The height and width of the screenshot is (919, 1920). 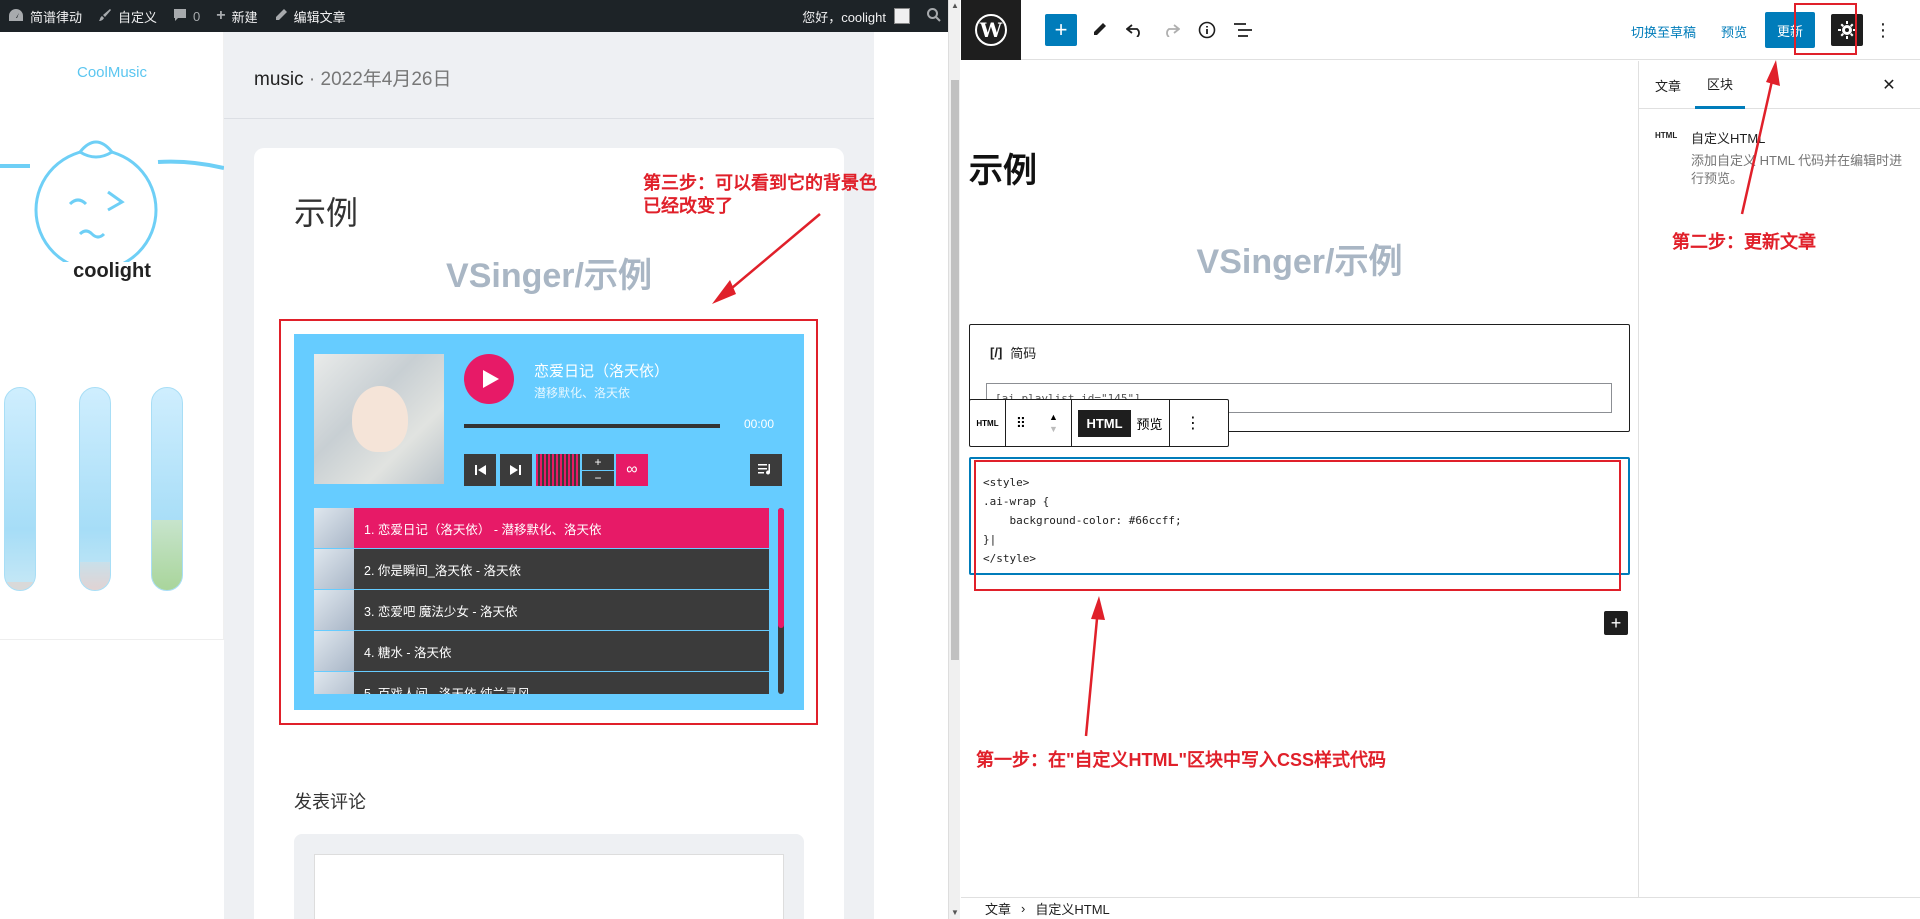 I want to click on close-sidebar-button: ✕, so click(x=1889, y=85).